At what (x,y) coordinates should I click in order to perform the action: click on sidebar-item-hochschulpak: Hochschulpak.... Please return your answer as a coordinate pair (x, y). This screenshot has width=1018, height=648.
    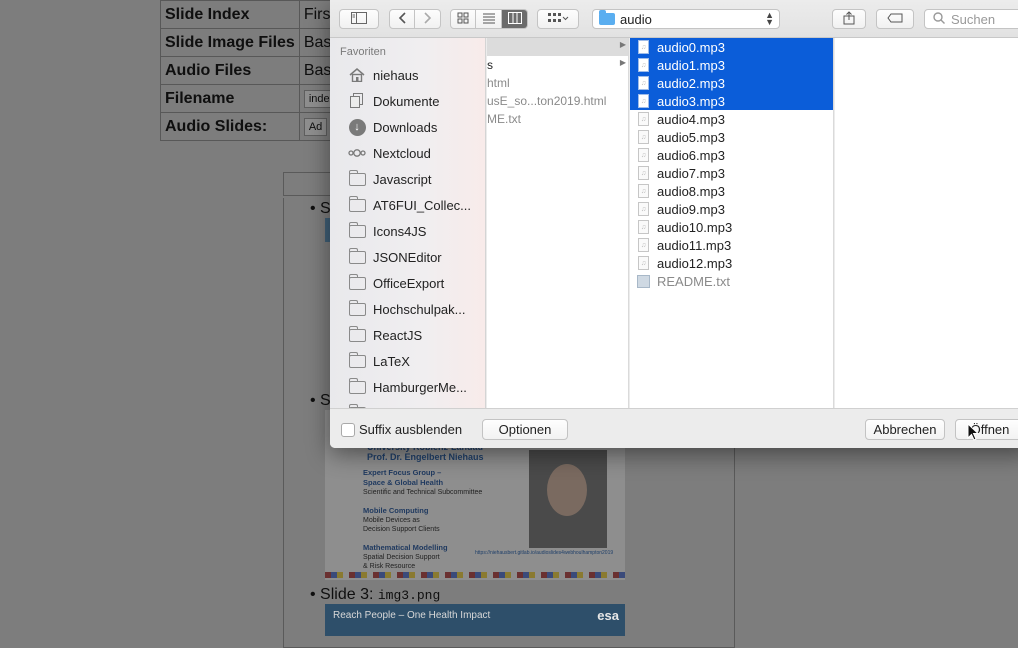
    Looking at the image, I should click on (416, 309).